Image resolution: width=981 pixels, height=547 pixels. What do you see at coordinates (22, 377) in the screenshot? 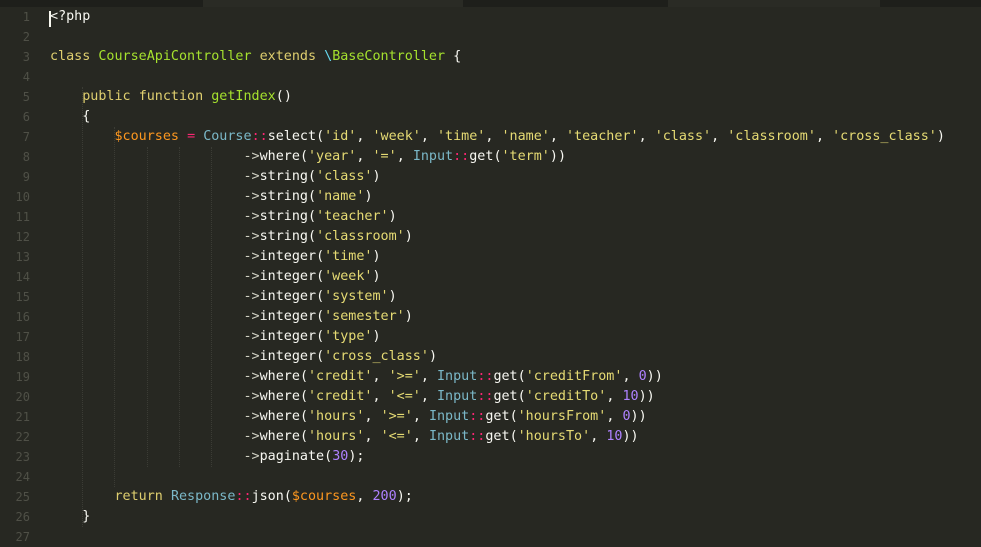
I see `line-number: 19` at bounding box center [22, 377].